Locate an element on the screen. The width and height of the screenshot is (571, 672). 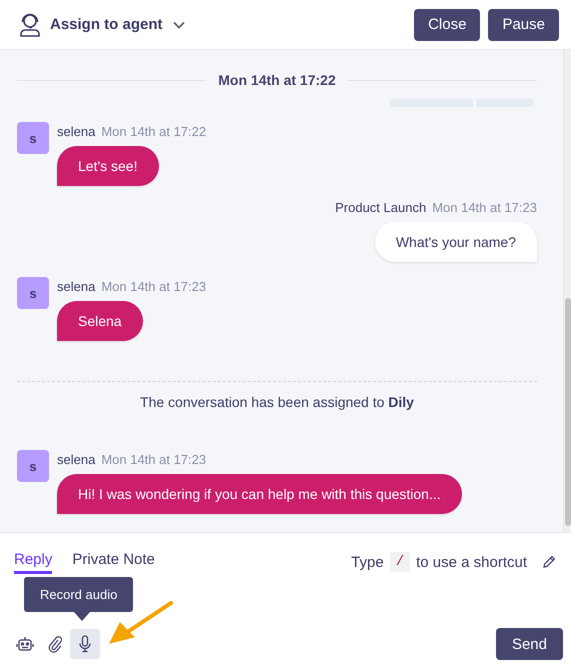
composer-tab: Reply is located at coordinates (33, 562).